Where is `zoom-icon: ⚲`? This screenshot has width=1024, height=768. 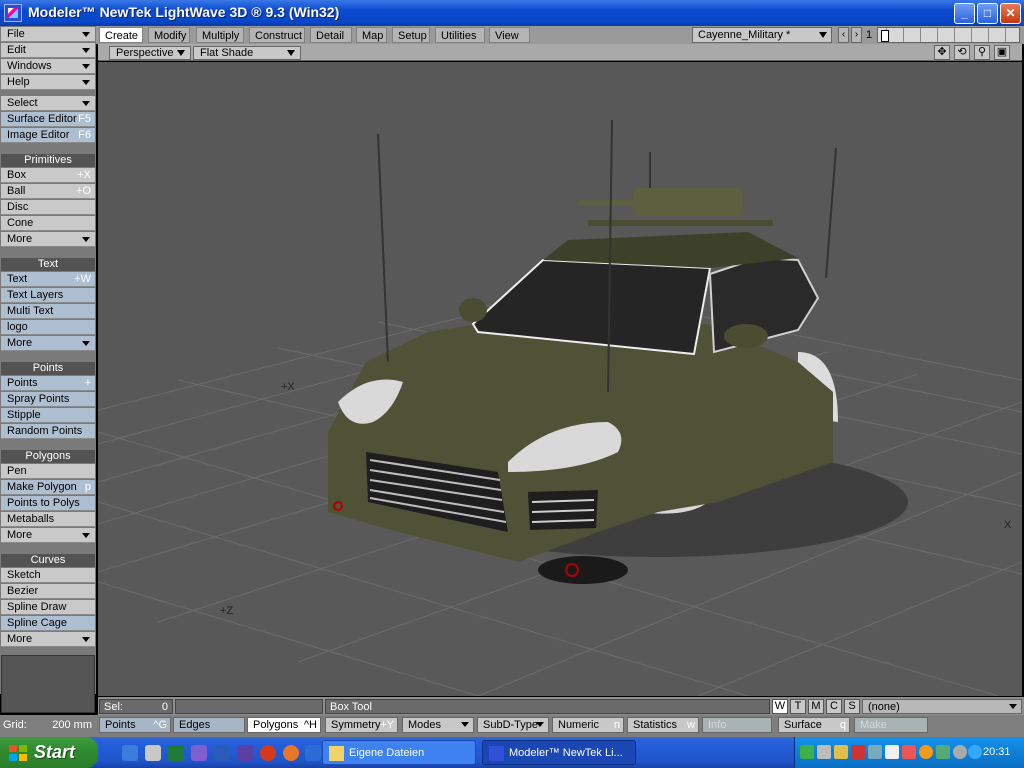 zoom-icon: ⚲ is located at coordinates (982, 52).